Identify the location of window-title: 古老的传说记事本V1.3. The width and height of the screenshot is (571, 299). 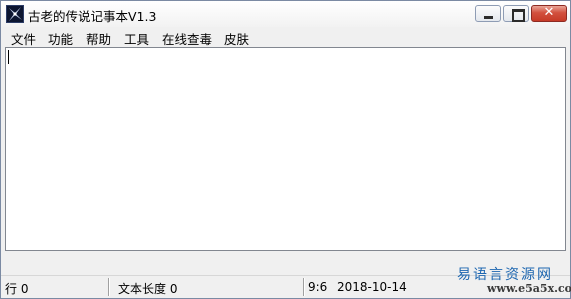
(92, 16).